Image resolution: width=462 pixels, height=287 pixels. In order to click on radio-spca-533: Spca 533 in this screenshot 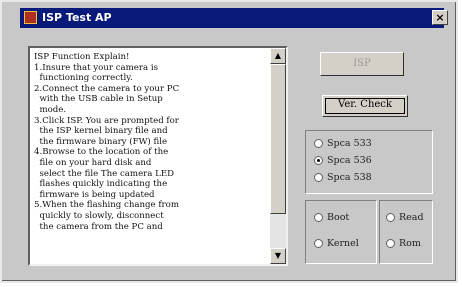, I will do `click(343, 143)`.